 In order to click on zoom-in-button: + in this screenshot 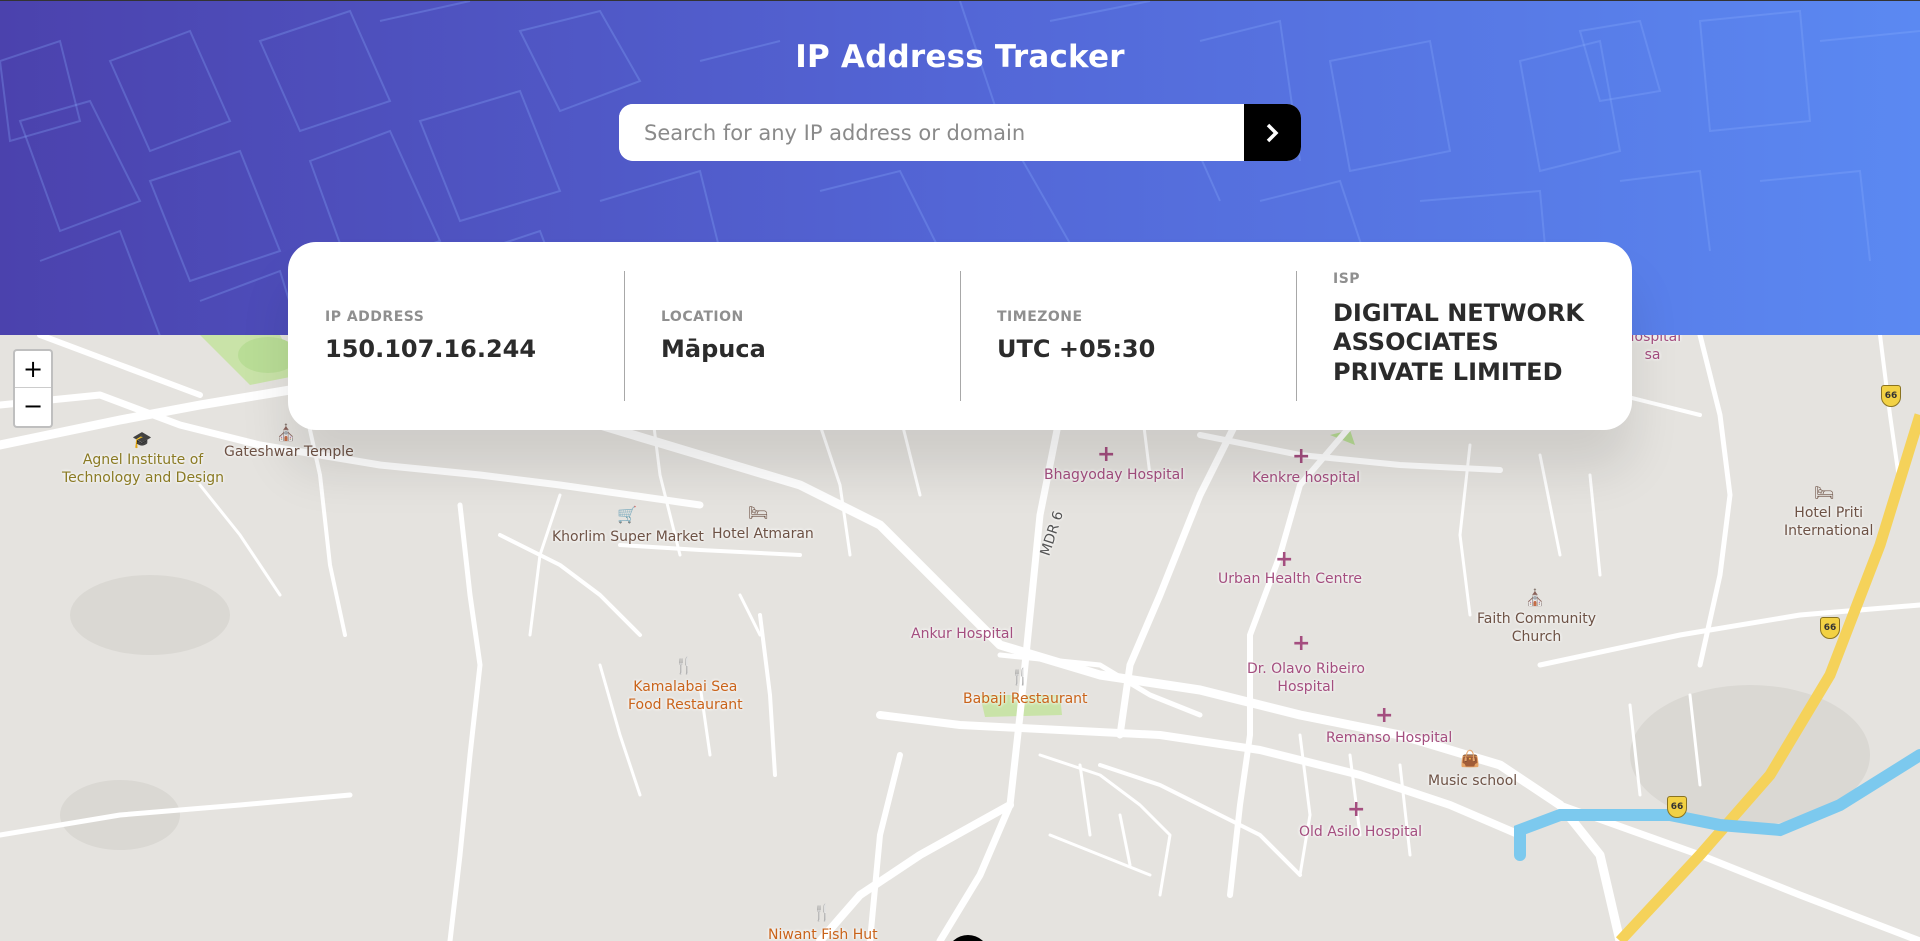, I will do `click(33, 369)`.